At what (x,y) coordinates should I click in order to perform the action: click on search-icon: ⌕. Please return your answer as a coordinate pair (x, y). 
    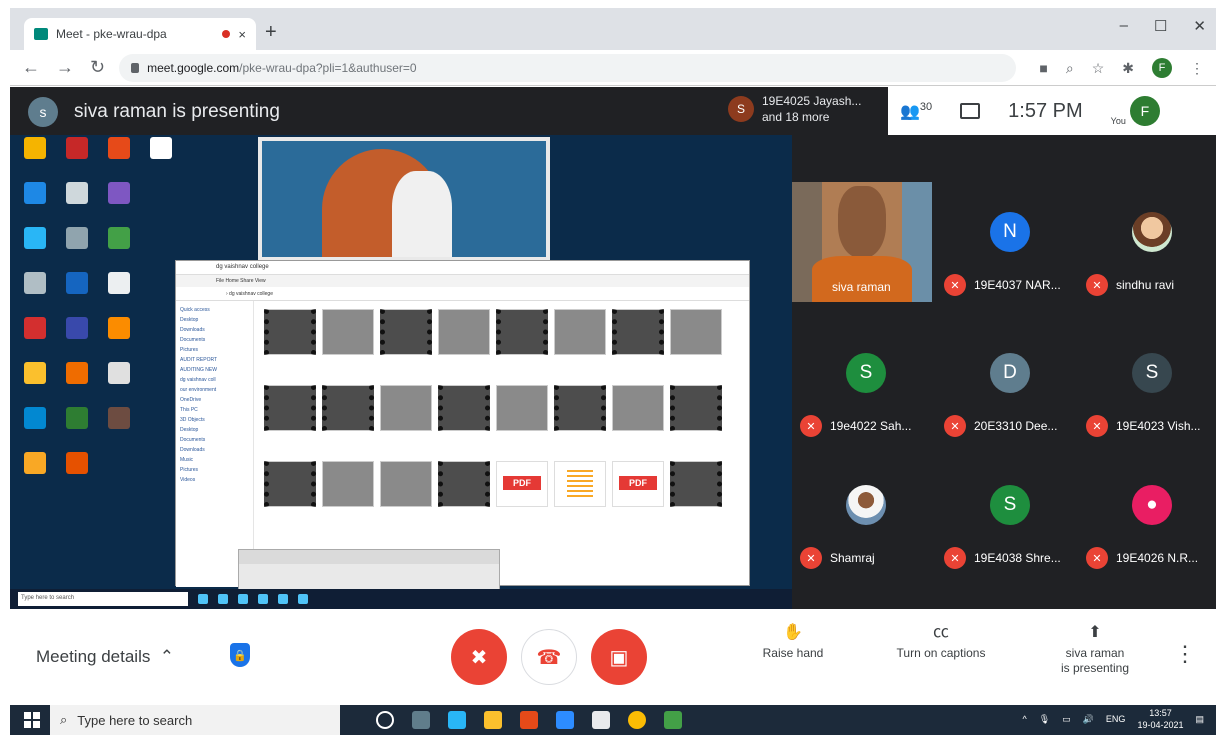
    Looking at the image, I should click on (64, 719).